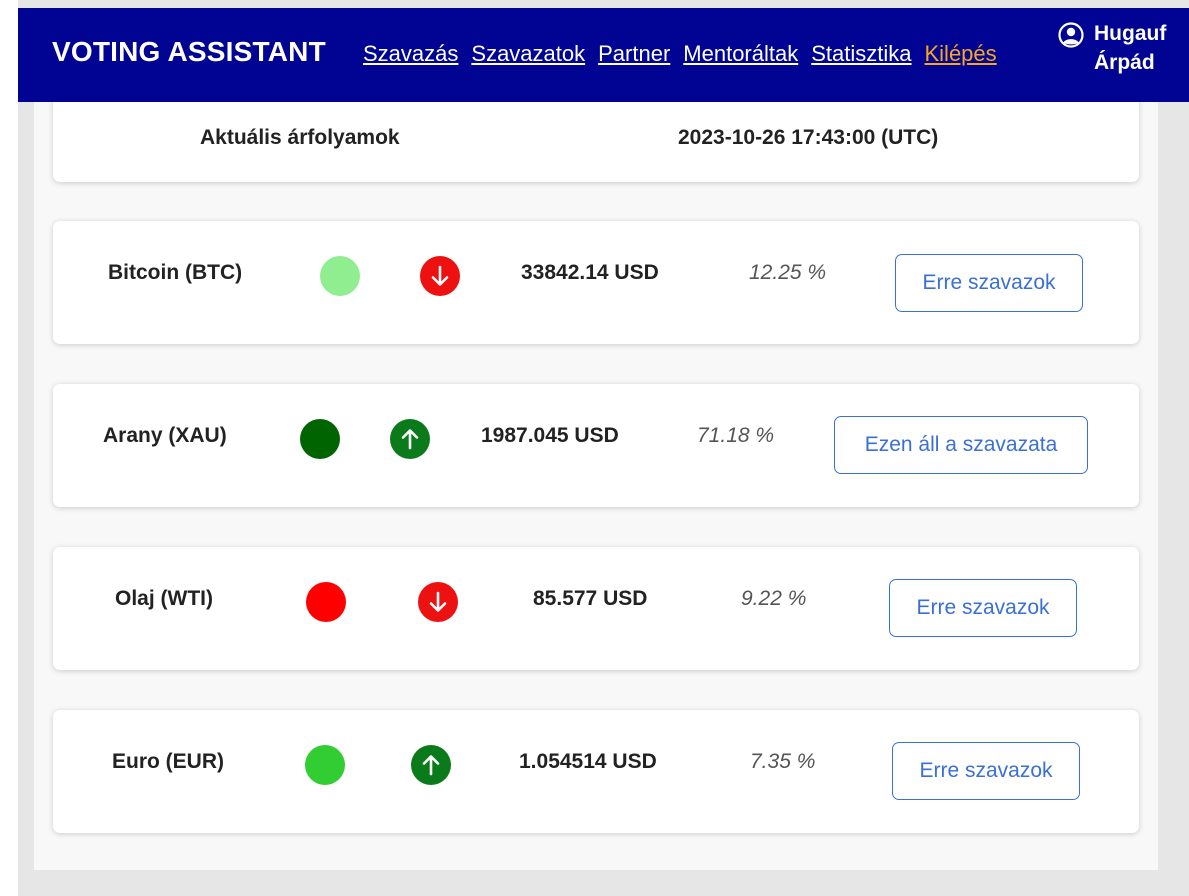 This screenshot has width=1189, height=896. I want to click on nav-link-statisztika: Statisztika, so click(861, 54).